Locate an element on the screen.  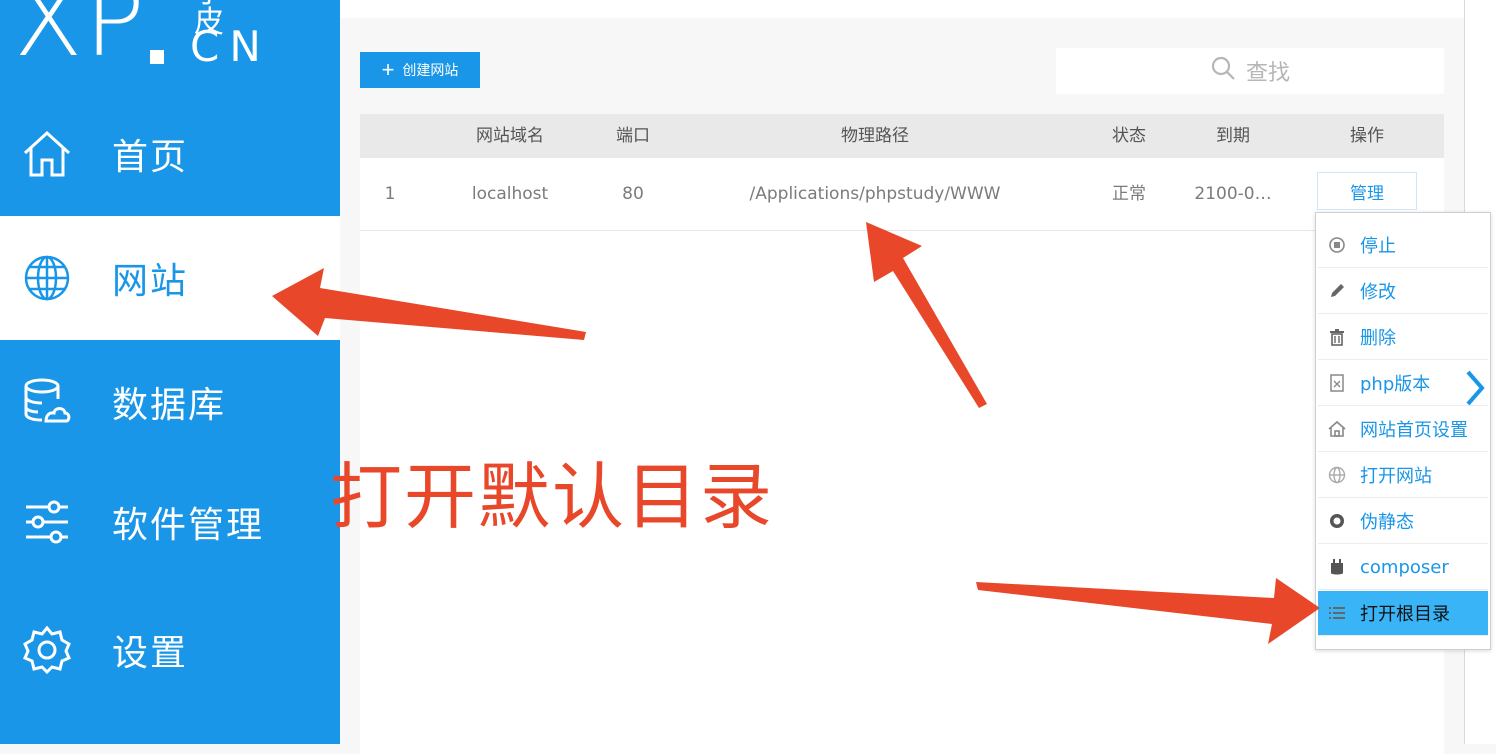
search-input: 查找 is located at coordinates (1250, 71).